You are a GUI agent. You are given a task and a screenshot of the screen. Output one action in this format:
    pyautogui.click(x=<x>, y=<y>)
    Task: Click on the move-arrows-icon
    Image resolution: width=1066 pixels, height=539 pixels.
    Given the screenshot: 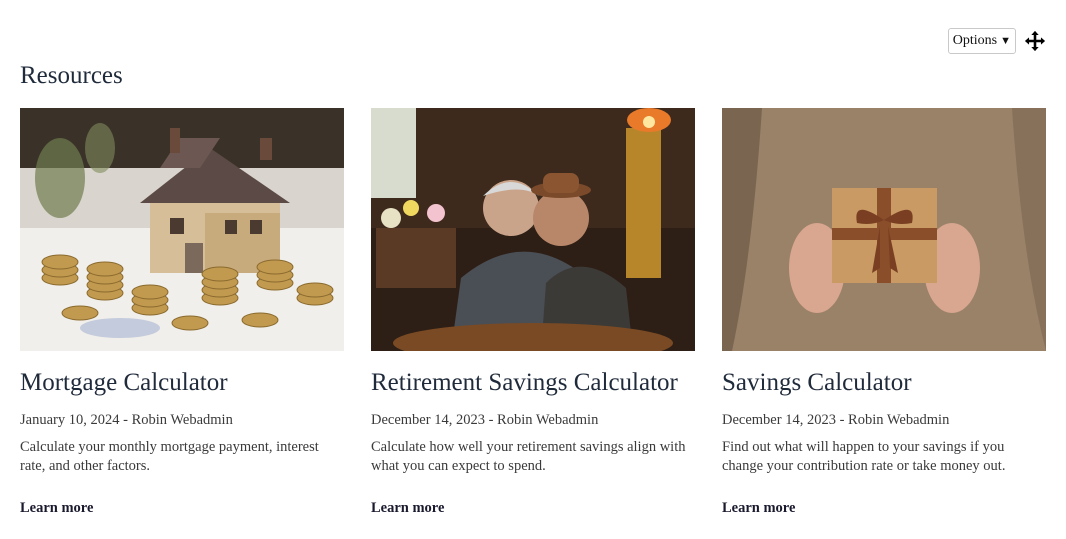 What is the action you would take?
    pyautogui.click(x=1035, y=41)
    